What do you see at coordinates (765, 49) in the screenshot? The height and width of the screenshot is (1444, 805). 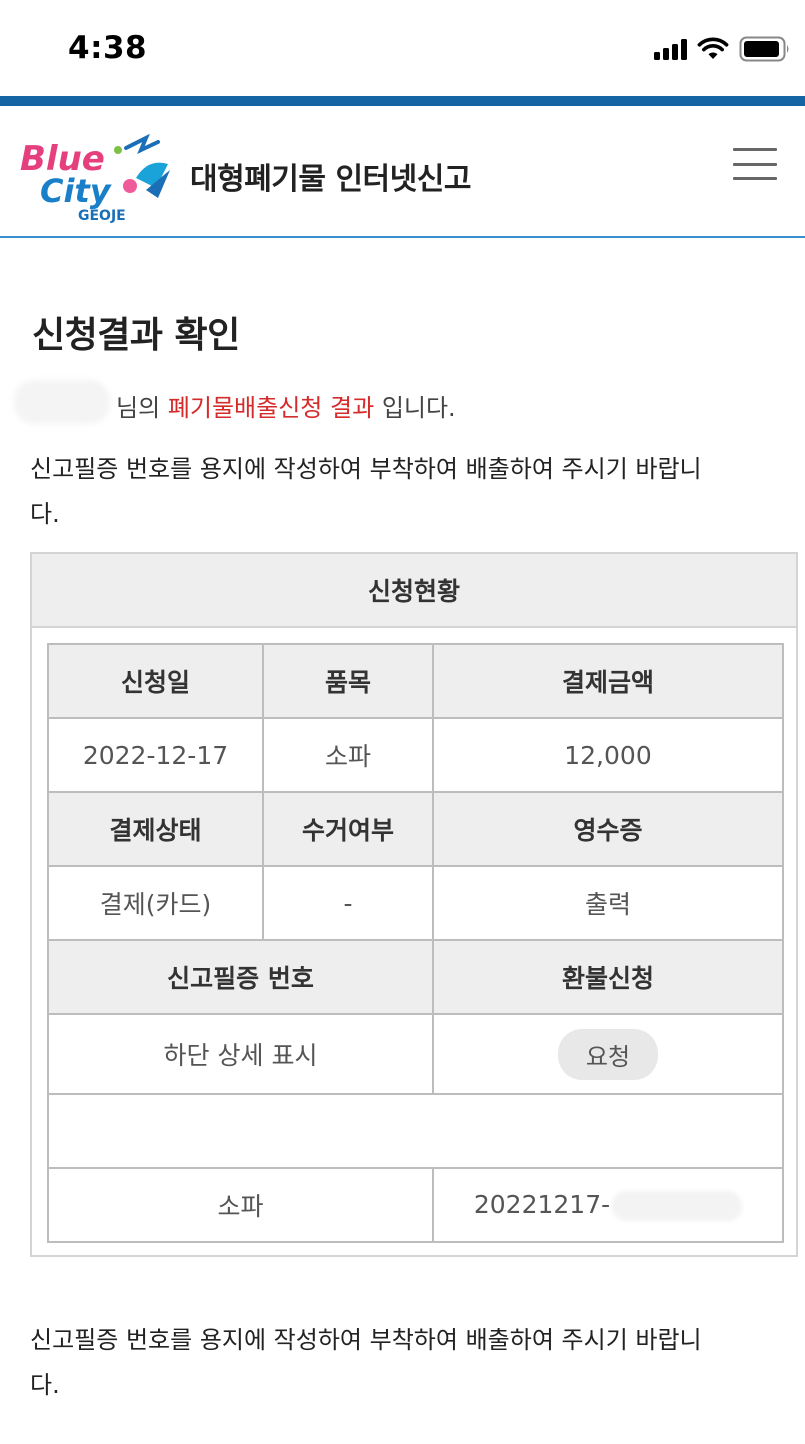 I see `battery-icon` at bounding box center [765, 49].